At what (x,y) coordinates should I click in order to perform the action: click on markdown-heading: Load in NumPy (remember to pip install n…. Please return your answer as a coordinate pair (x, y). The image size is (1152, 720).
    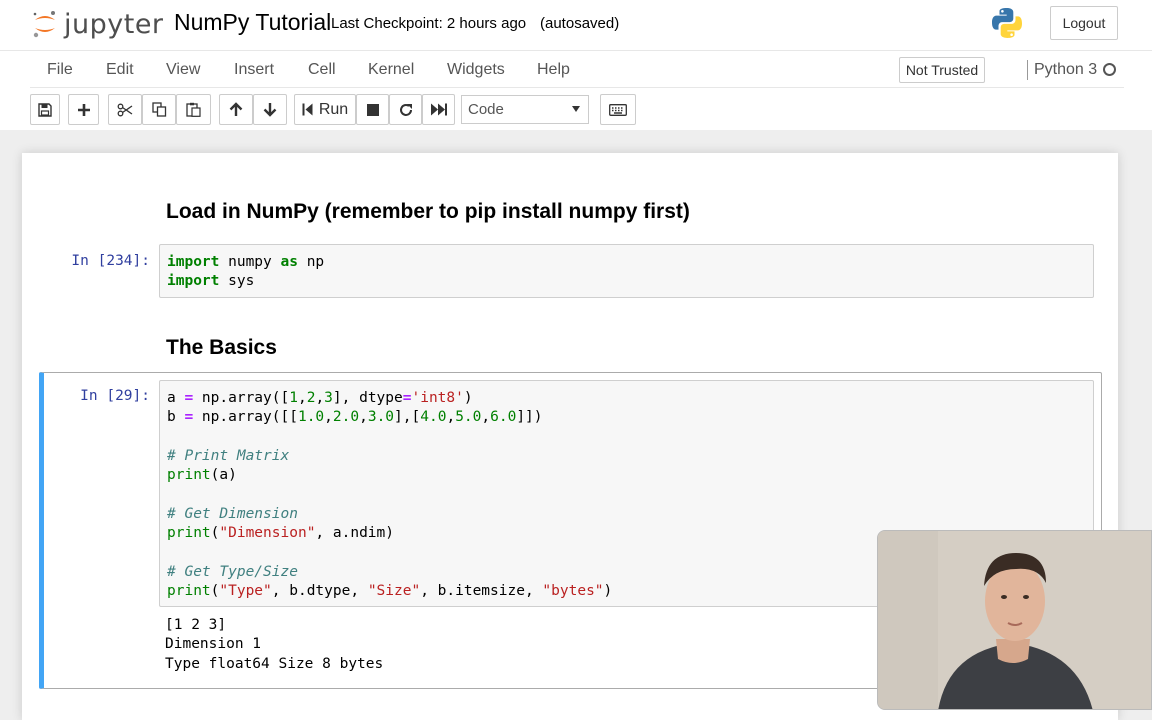
    Looking at the image, I should click on (428, 212).